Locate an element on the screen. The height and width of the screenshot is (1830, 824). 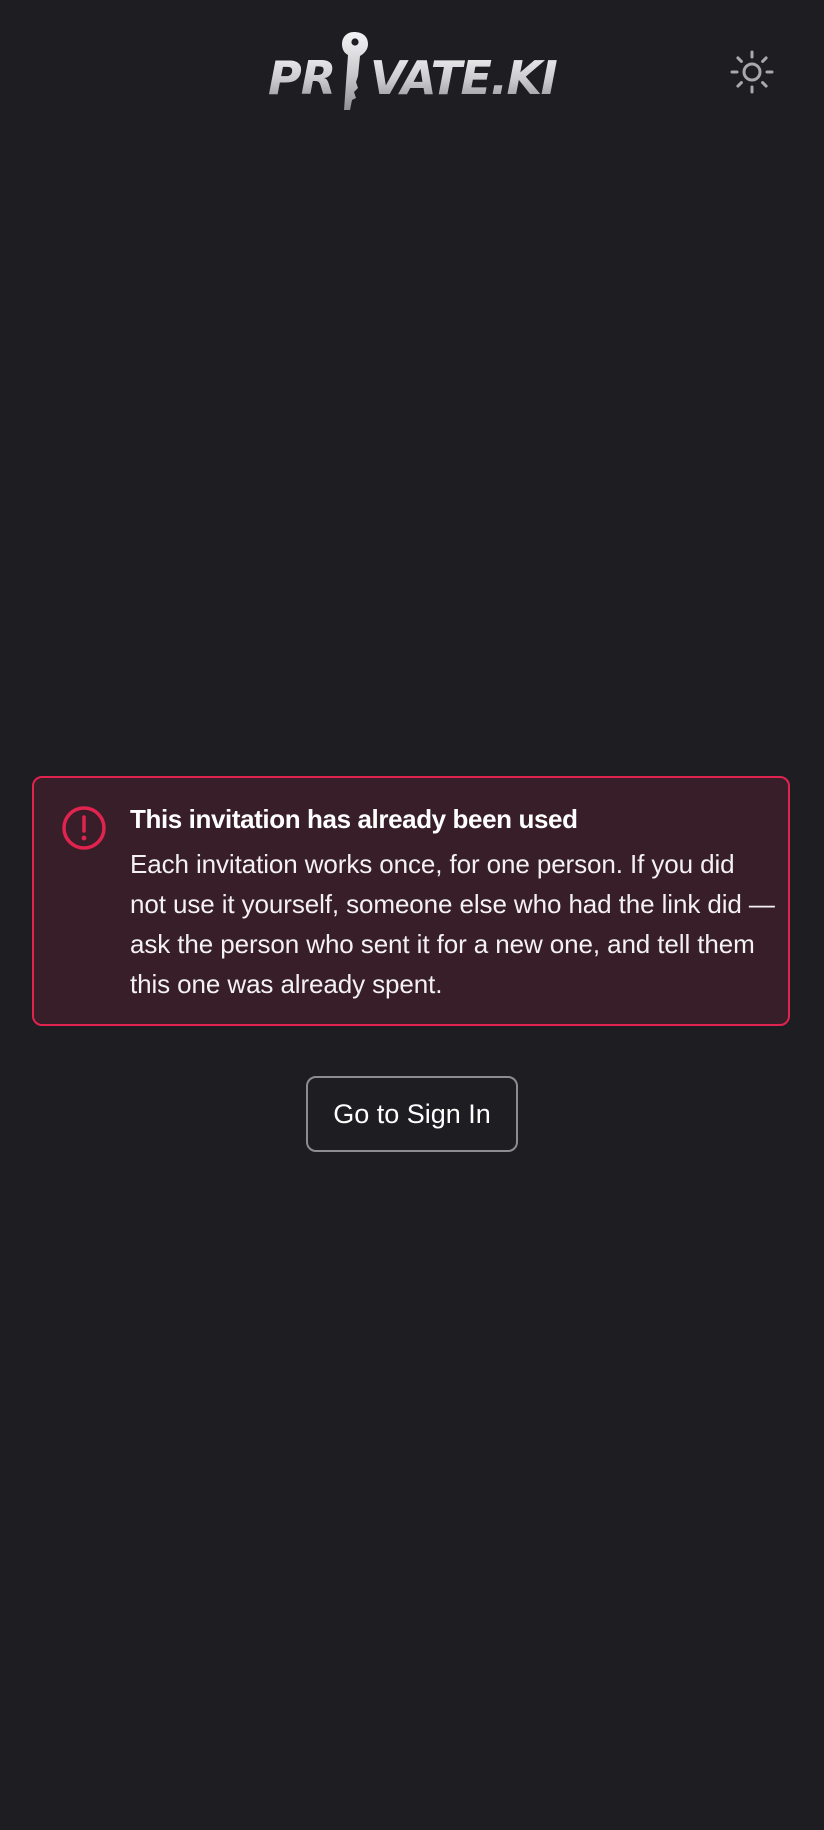
theme-toggle-button is located at coordinates (752, 72).